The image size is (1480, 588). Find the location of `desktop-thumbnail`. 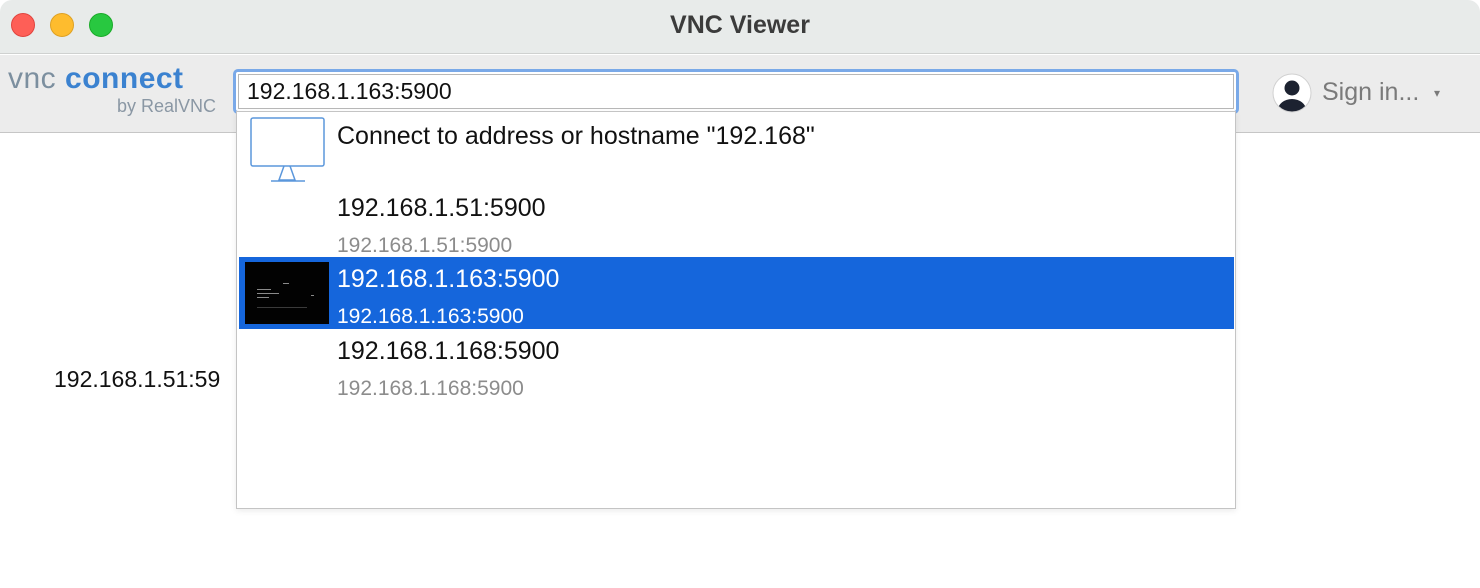

desktop-thumbnail is located at coordinates (287, 293).